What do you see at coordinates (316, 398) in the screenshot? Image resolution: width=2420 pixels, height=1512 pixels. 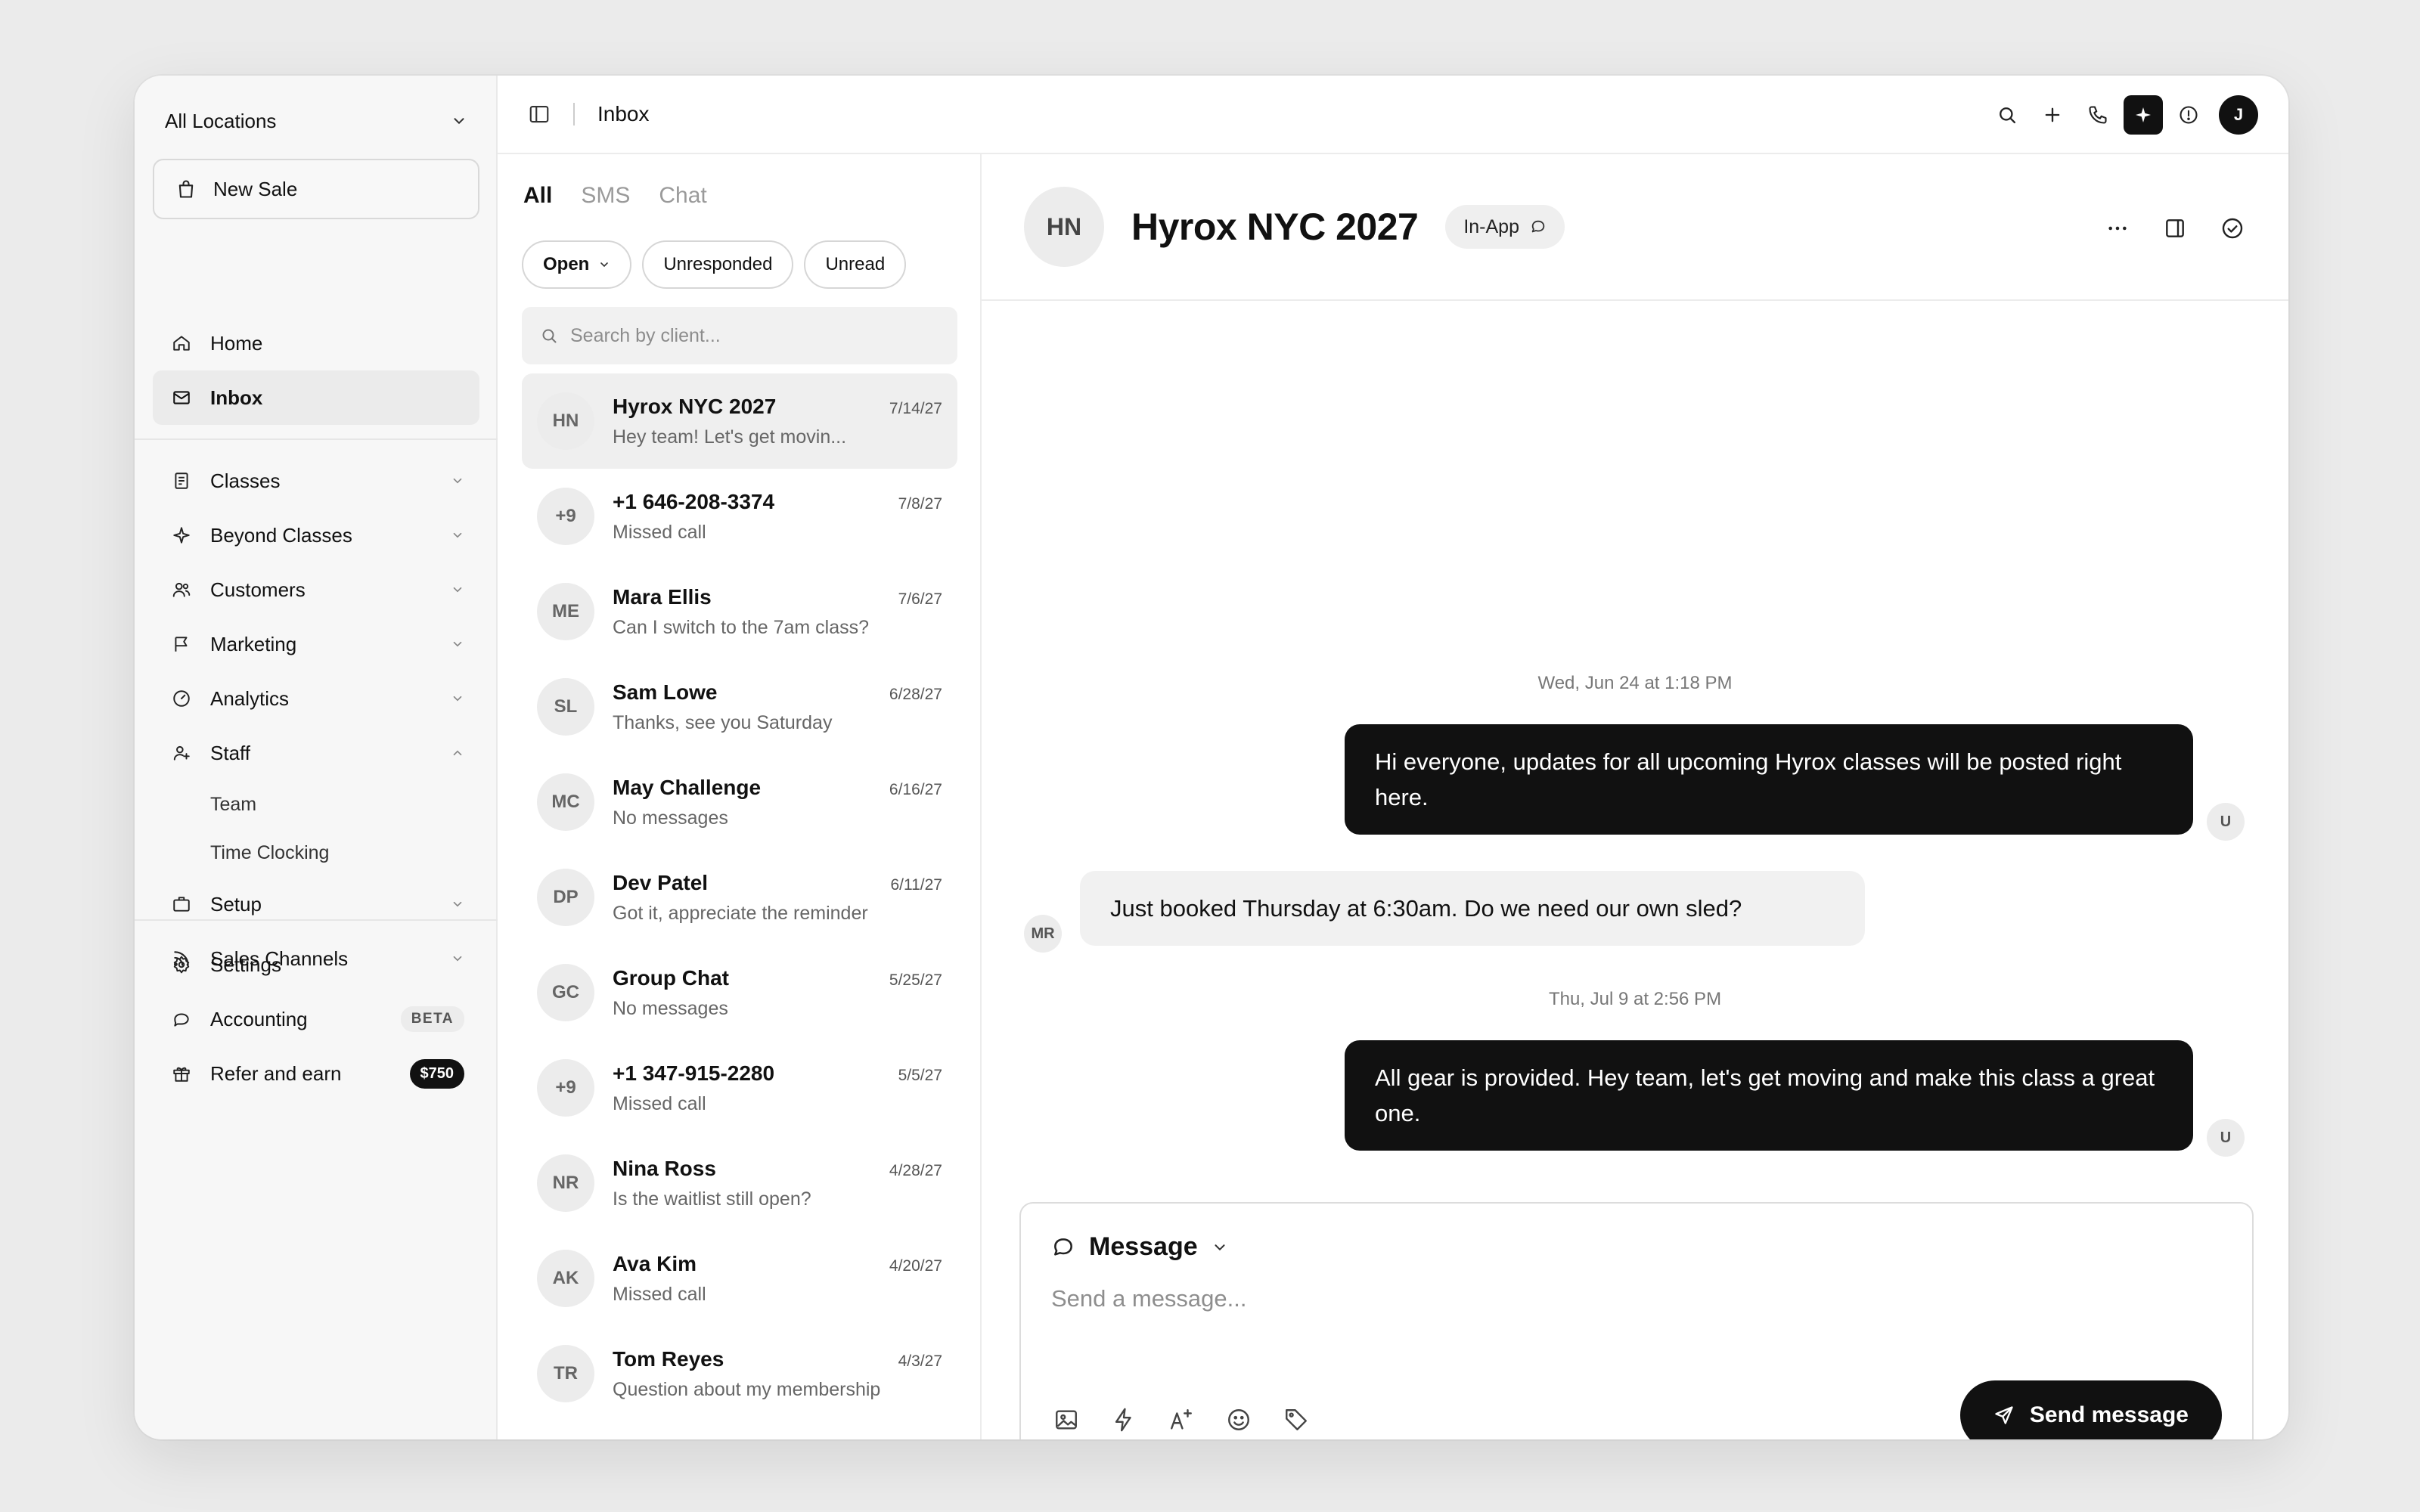 I see `sidebar-item-inbox: Inbox` at bounding box center [316, 398].